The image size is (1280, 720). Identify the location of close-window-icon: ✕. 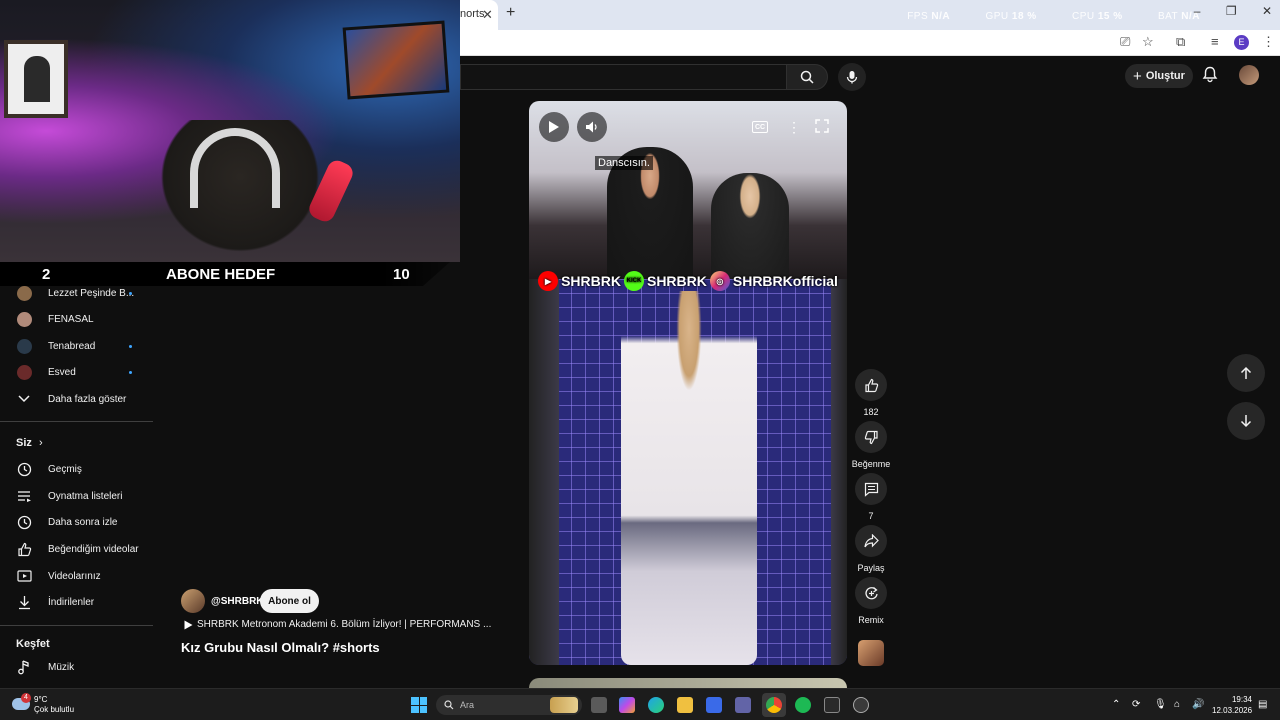
(1267, 11).